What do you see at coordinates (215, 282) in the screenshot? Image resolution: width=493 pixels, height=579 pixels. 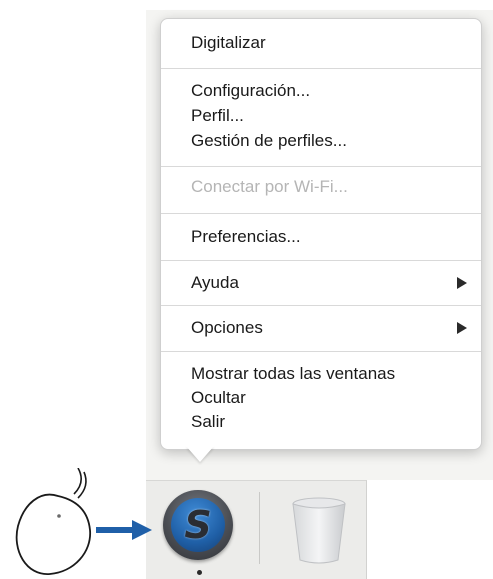 I see `menu-item-label: Ayuda` at bounding box center [215, 282].